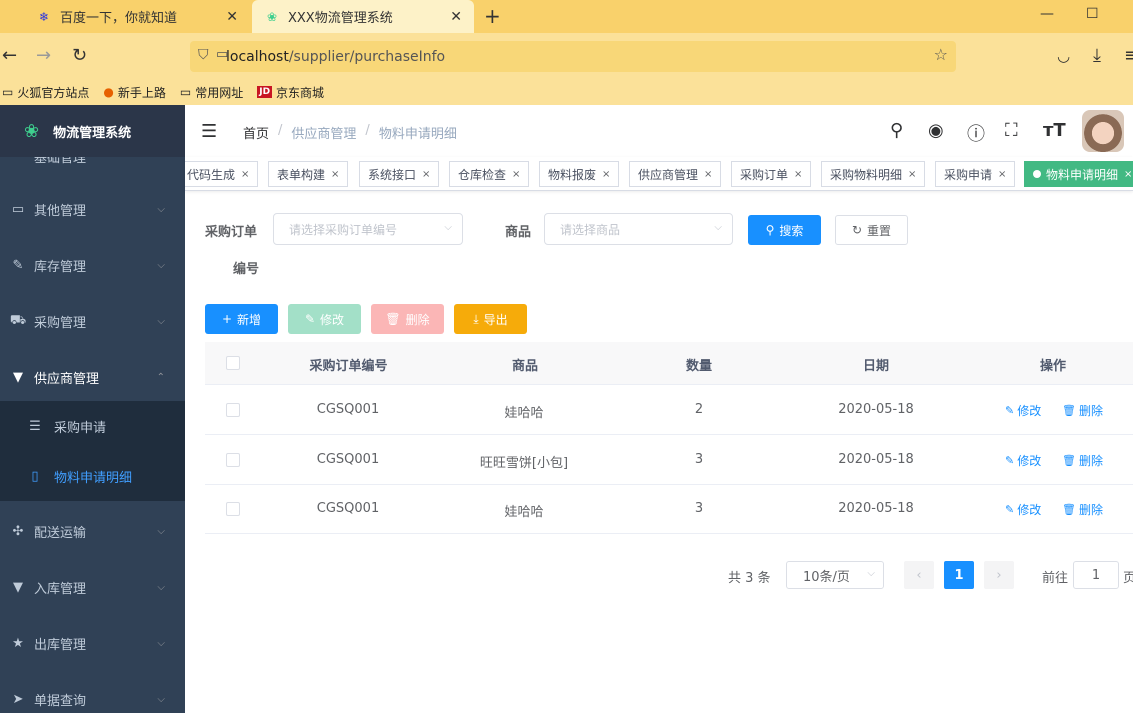  I want to click on tag-item: 系统接口 ×, so click(399, 174).